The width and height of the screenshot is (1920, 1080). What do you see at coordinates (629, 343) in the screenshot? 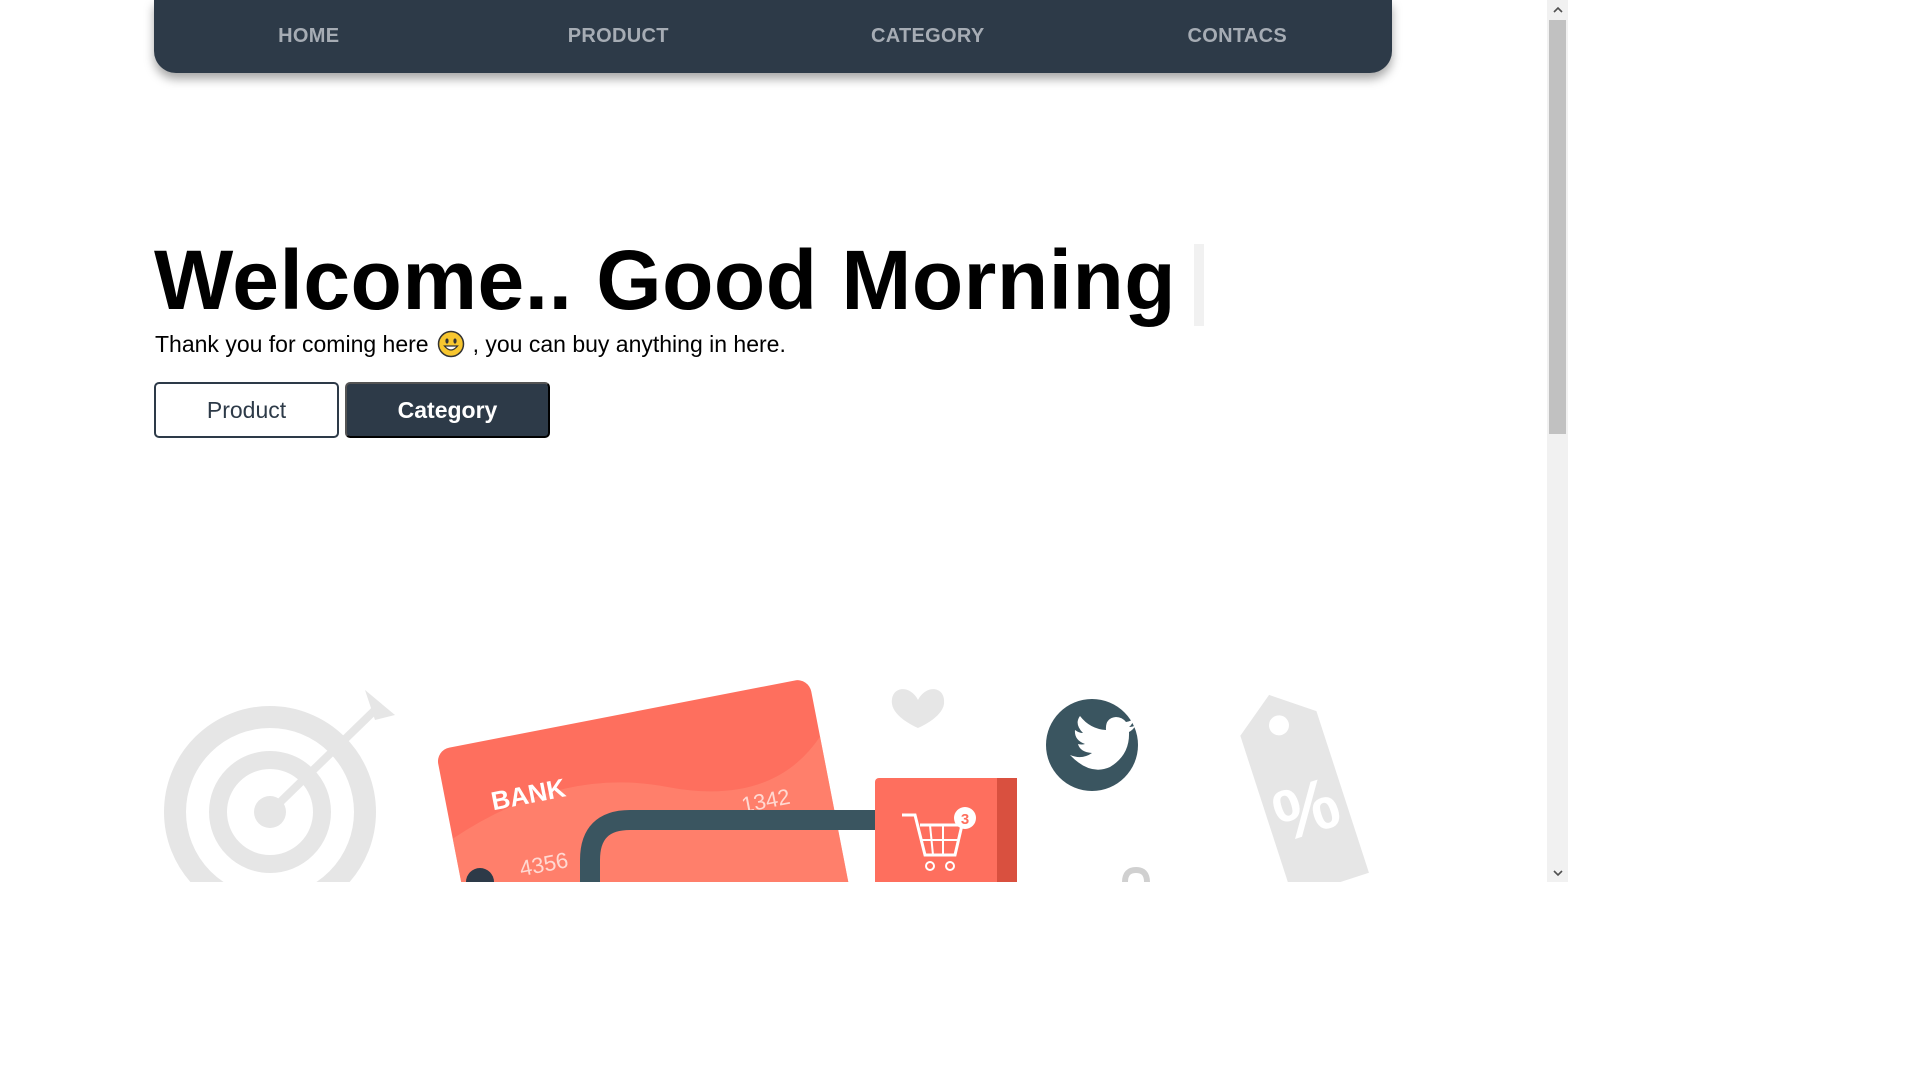
I see `subtitle-text-after: , you can buy anything in here.` at bounding box center [629, 343].